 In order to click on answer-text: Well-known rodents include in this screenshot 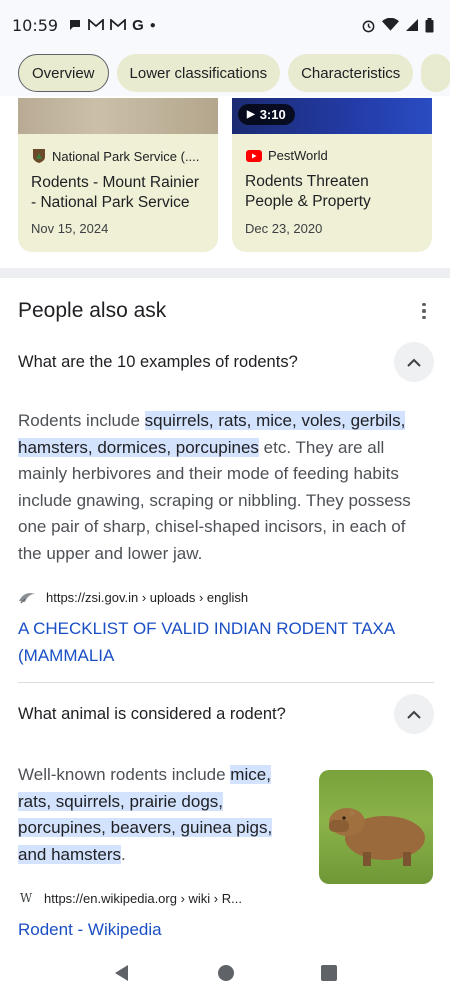, I will do `click(124, 774)`.